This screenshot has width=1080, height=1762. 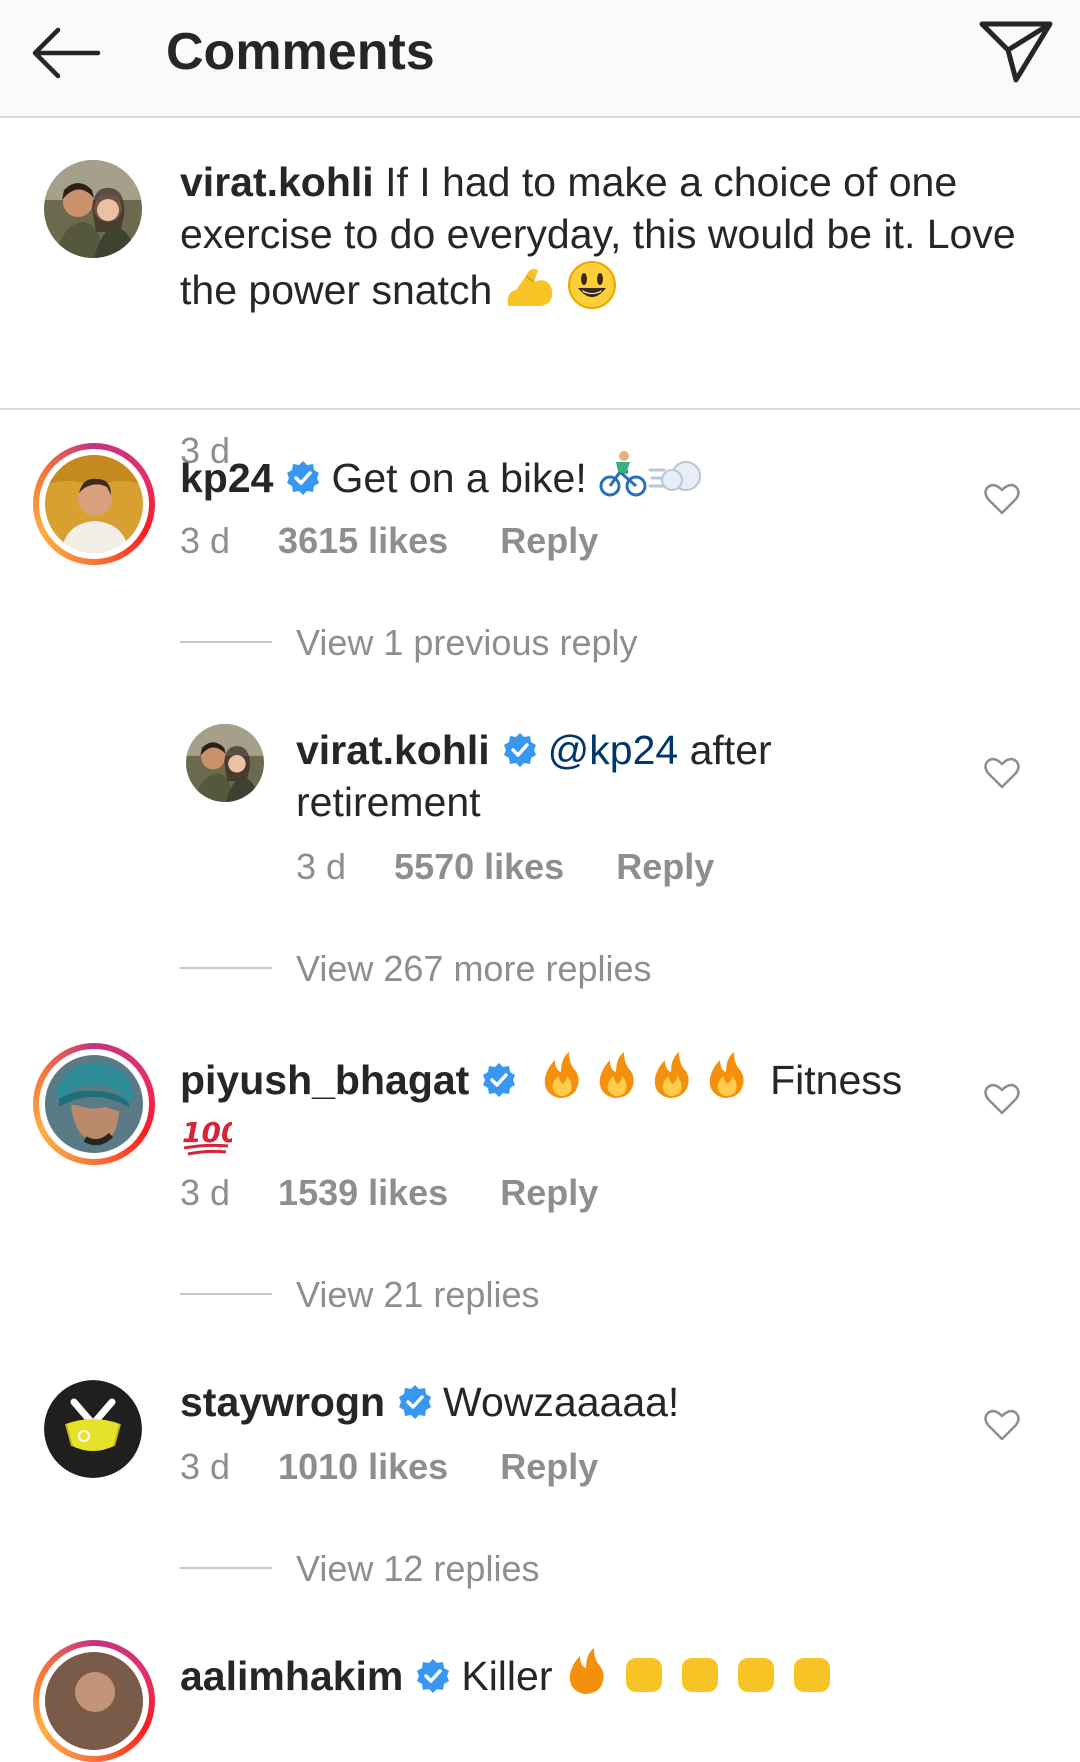 I want to click on comment-body: Fitness, so click(x=836, y=1080).